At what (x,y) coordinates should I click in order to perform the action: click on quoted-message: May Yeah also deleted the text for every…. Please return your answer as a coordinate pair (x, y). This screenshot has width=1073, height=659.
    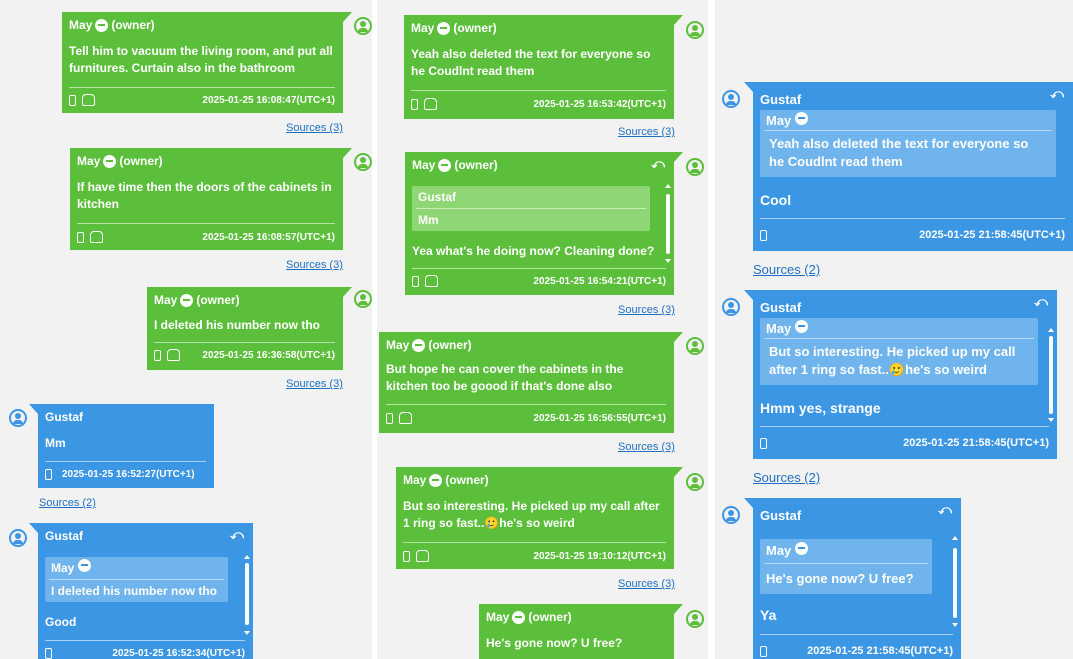
    Looking at the image, I should click on (908, 143).